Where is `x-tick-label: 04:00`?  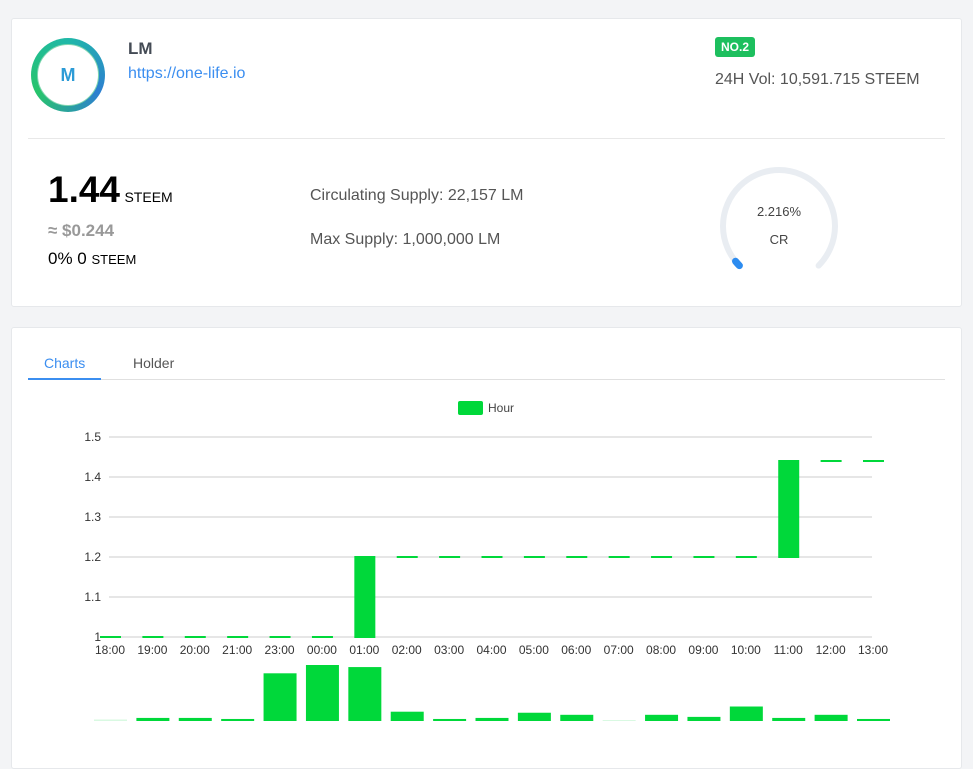
x-tick-label: 04:00 is located at coordinates (491, 650).